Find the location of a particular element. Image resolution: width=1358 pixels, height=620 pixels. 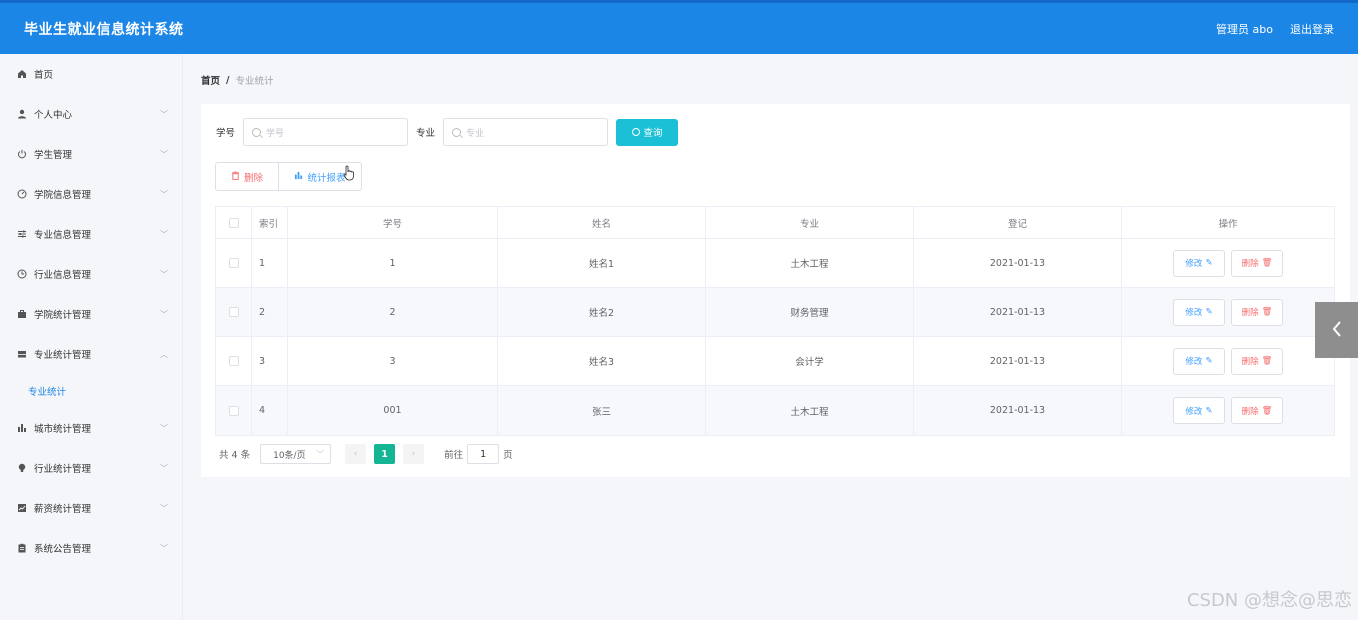

home-icon is located at coordinates (21, 74).